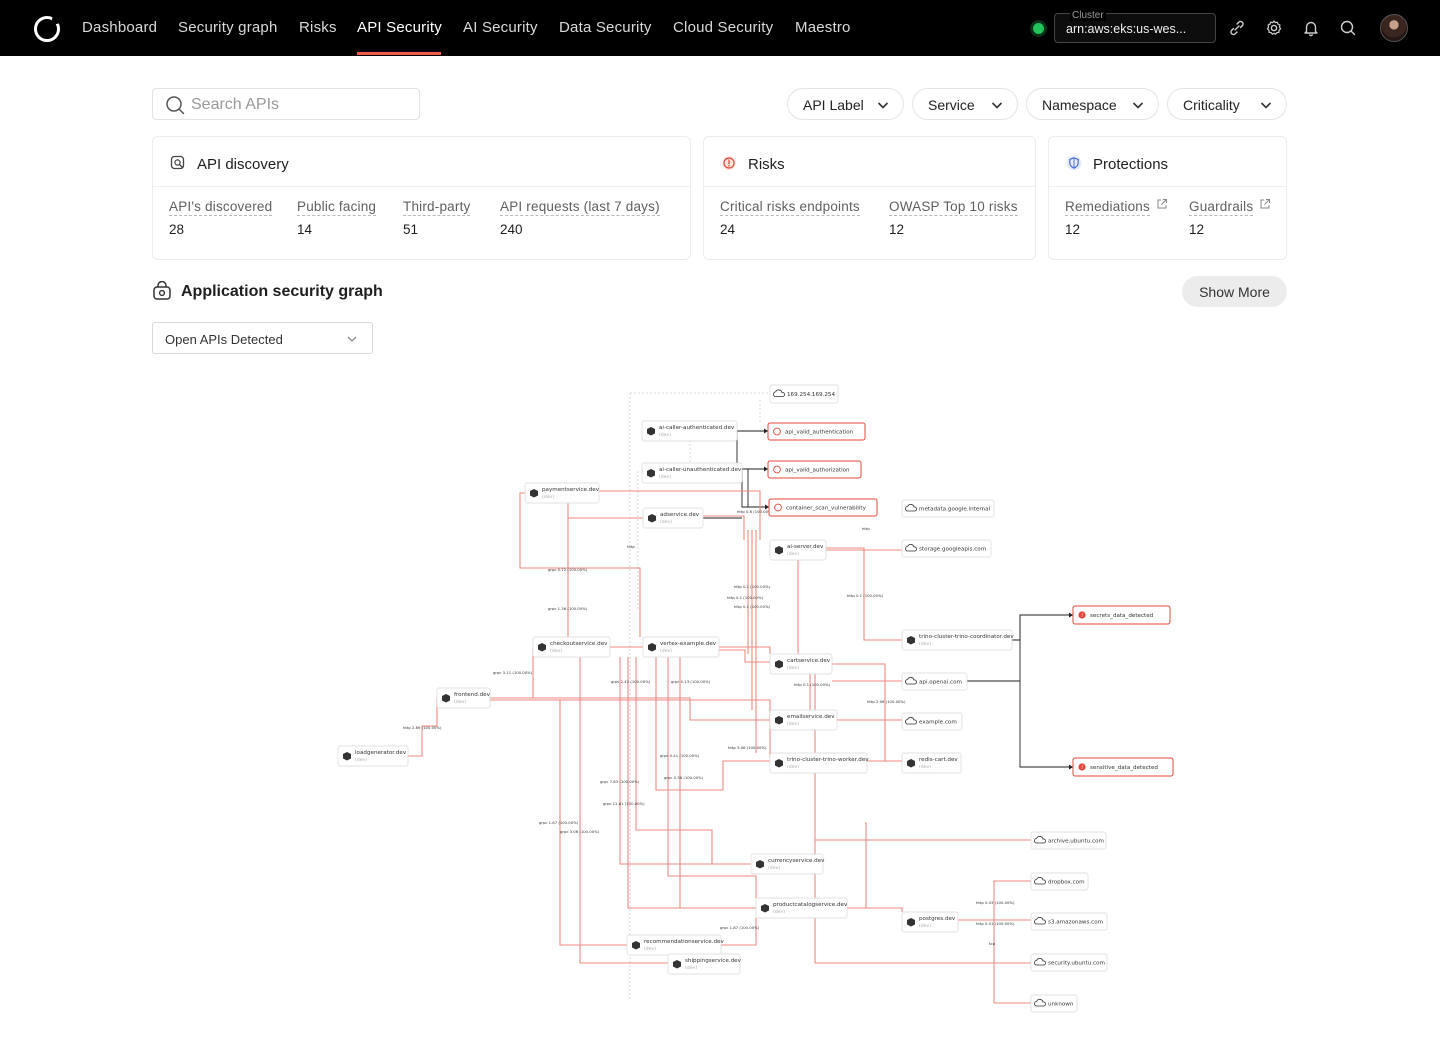  Describe the element at coordinates (1234, 291) in the screenshot. I see `show-more-button: Show More` at that location.